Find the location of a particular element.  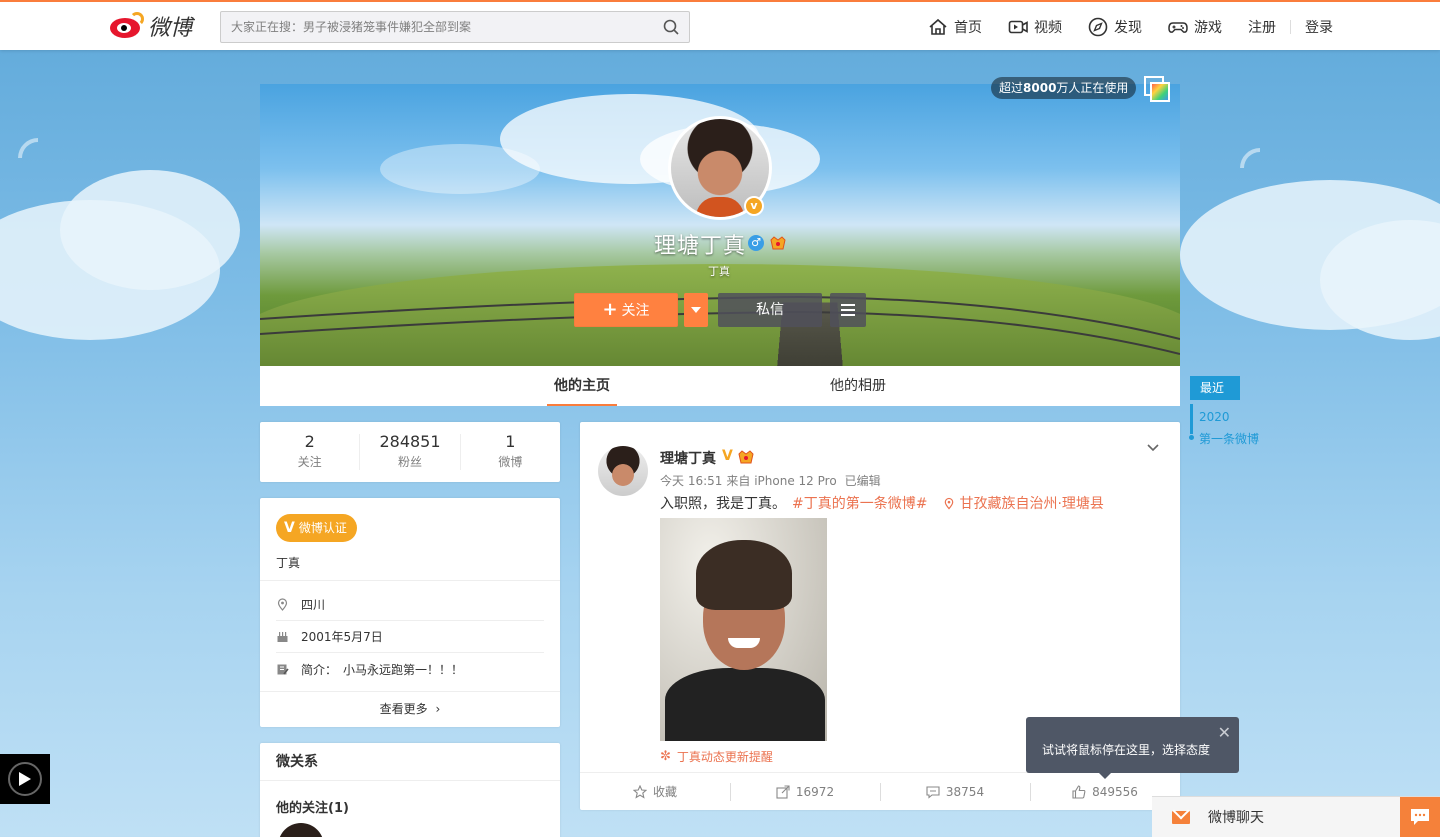

timeline-first-post: 第一条微博 is located at coordinates (1223, 438).